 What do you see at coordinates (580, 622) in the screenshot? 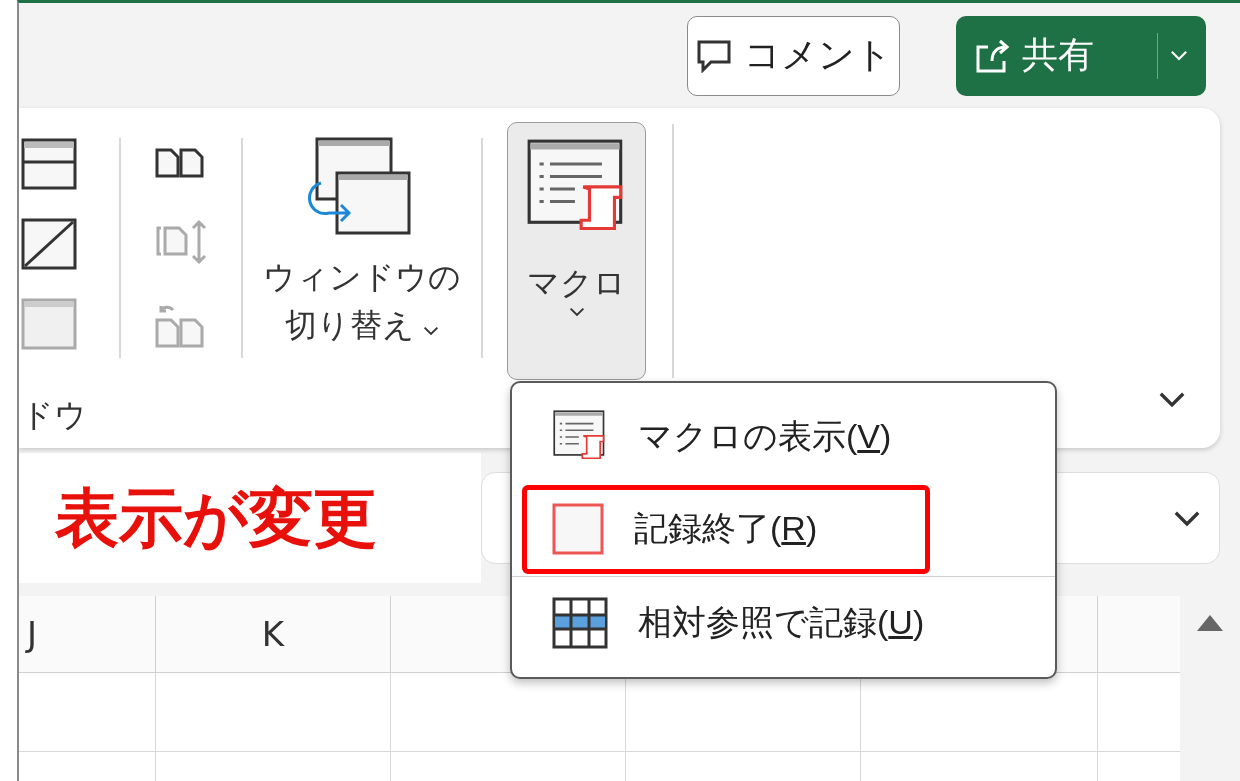
I see `grid-icon` at bounding box center [580, 622].